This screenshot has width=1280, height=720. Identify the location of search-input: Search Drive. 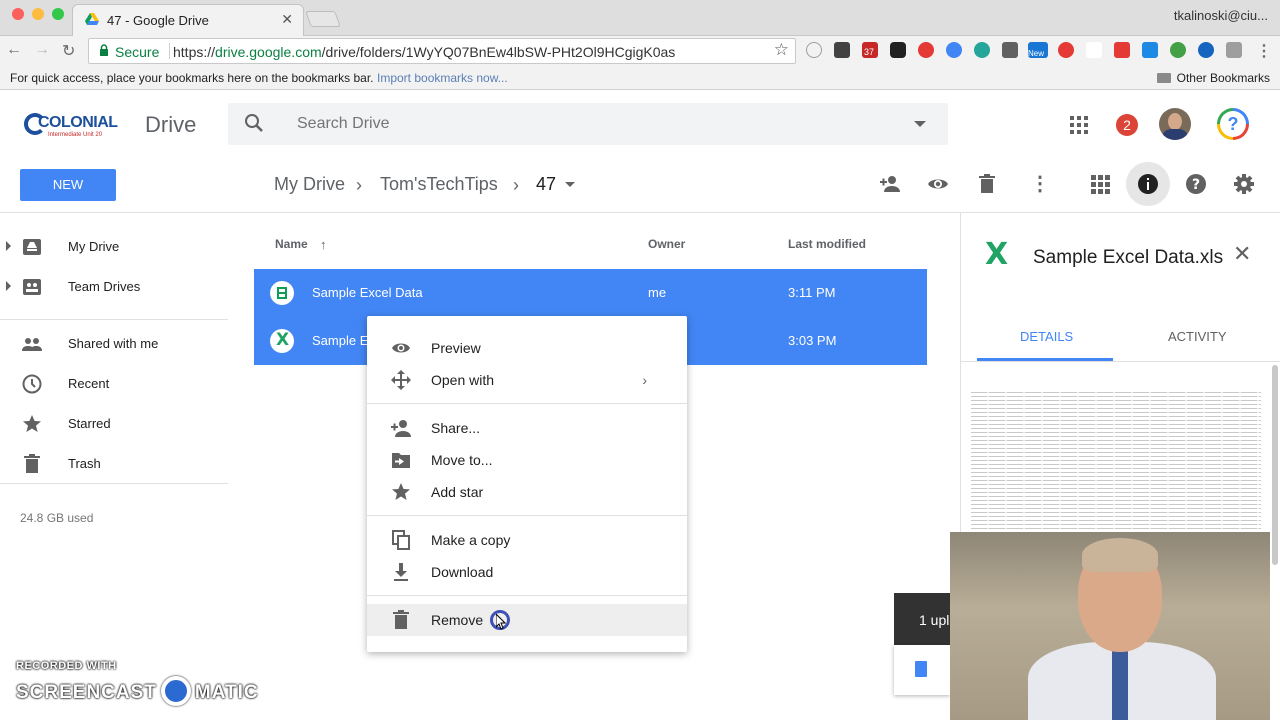
(588, 124).